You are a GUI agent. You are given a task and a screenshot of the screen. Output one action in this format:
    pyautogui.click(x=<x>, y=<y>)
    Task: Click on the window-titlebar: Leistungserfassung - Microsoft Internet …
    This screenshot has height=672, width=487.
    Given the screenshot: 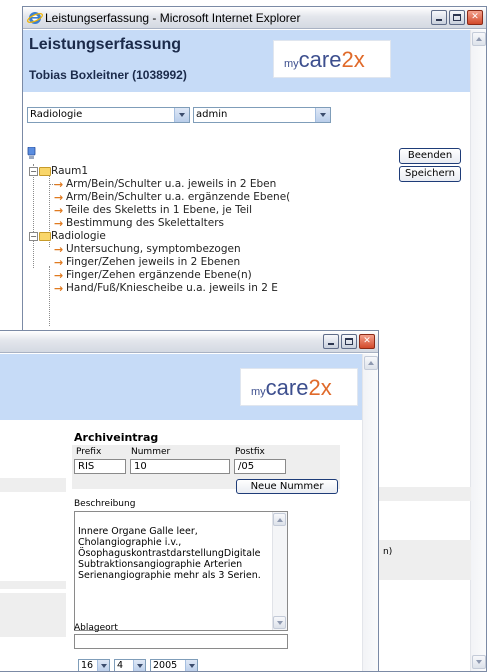 What is the action you would take?
    pyautogui.click(x=254, y=18)
    